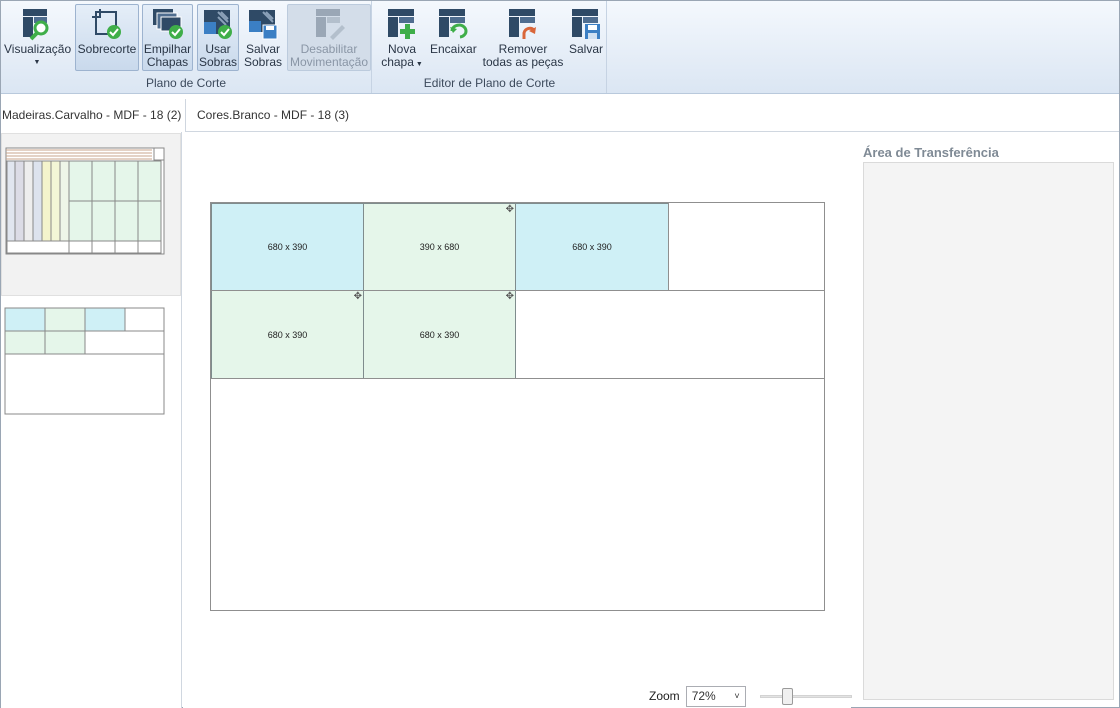 This screenshot has width=1120, height=708. I want to click on zoom-slider-track, so click(805, 696).